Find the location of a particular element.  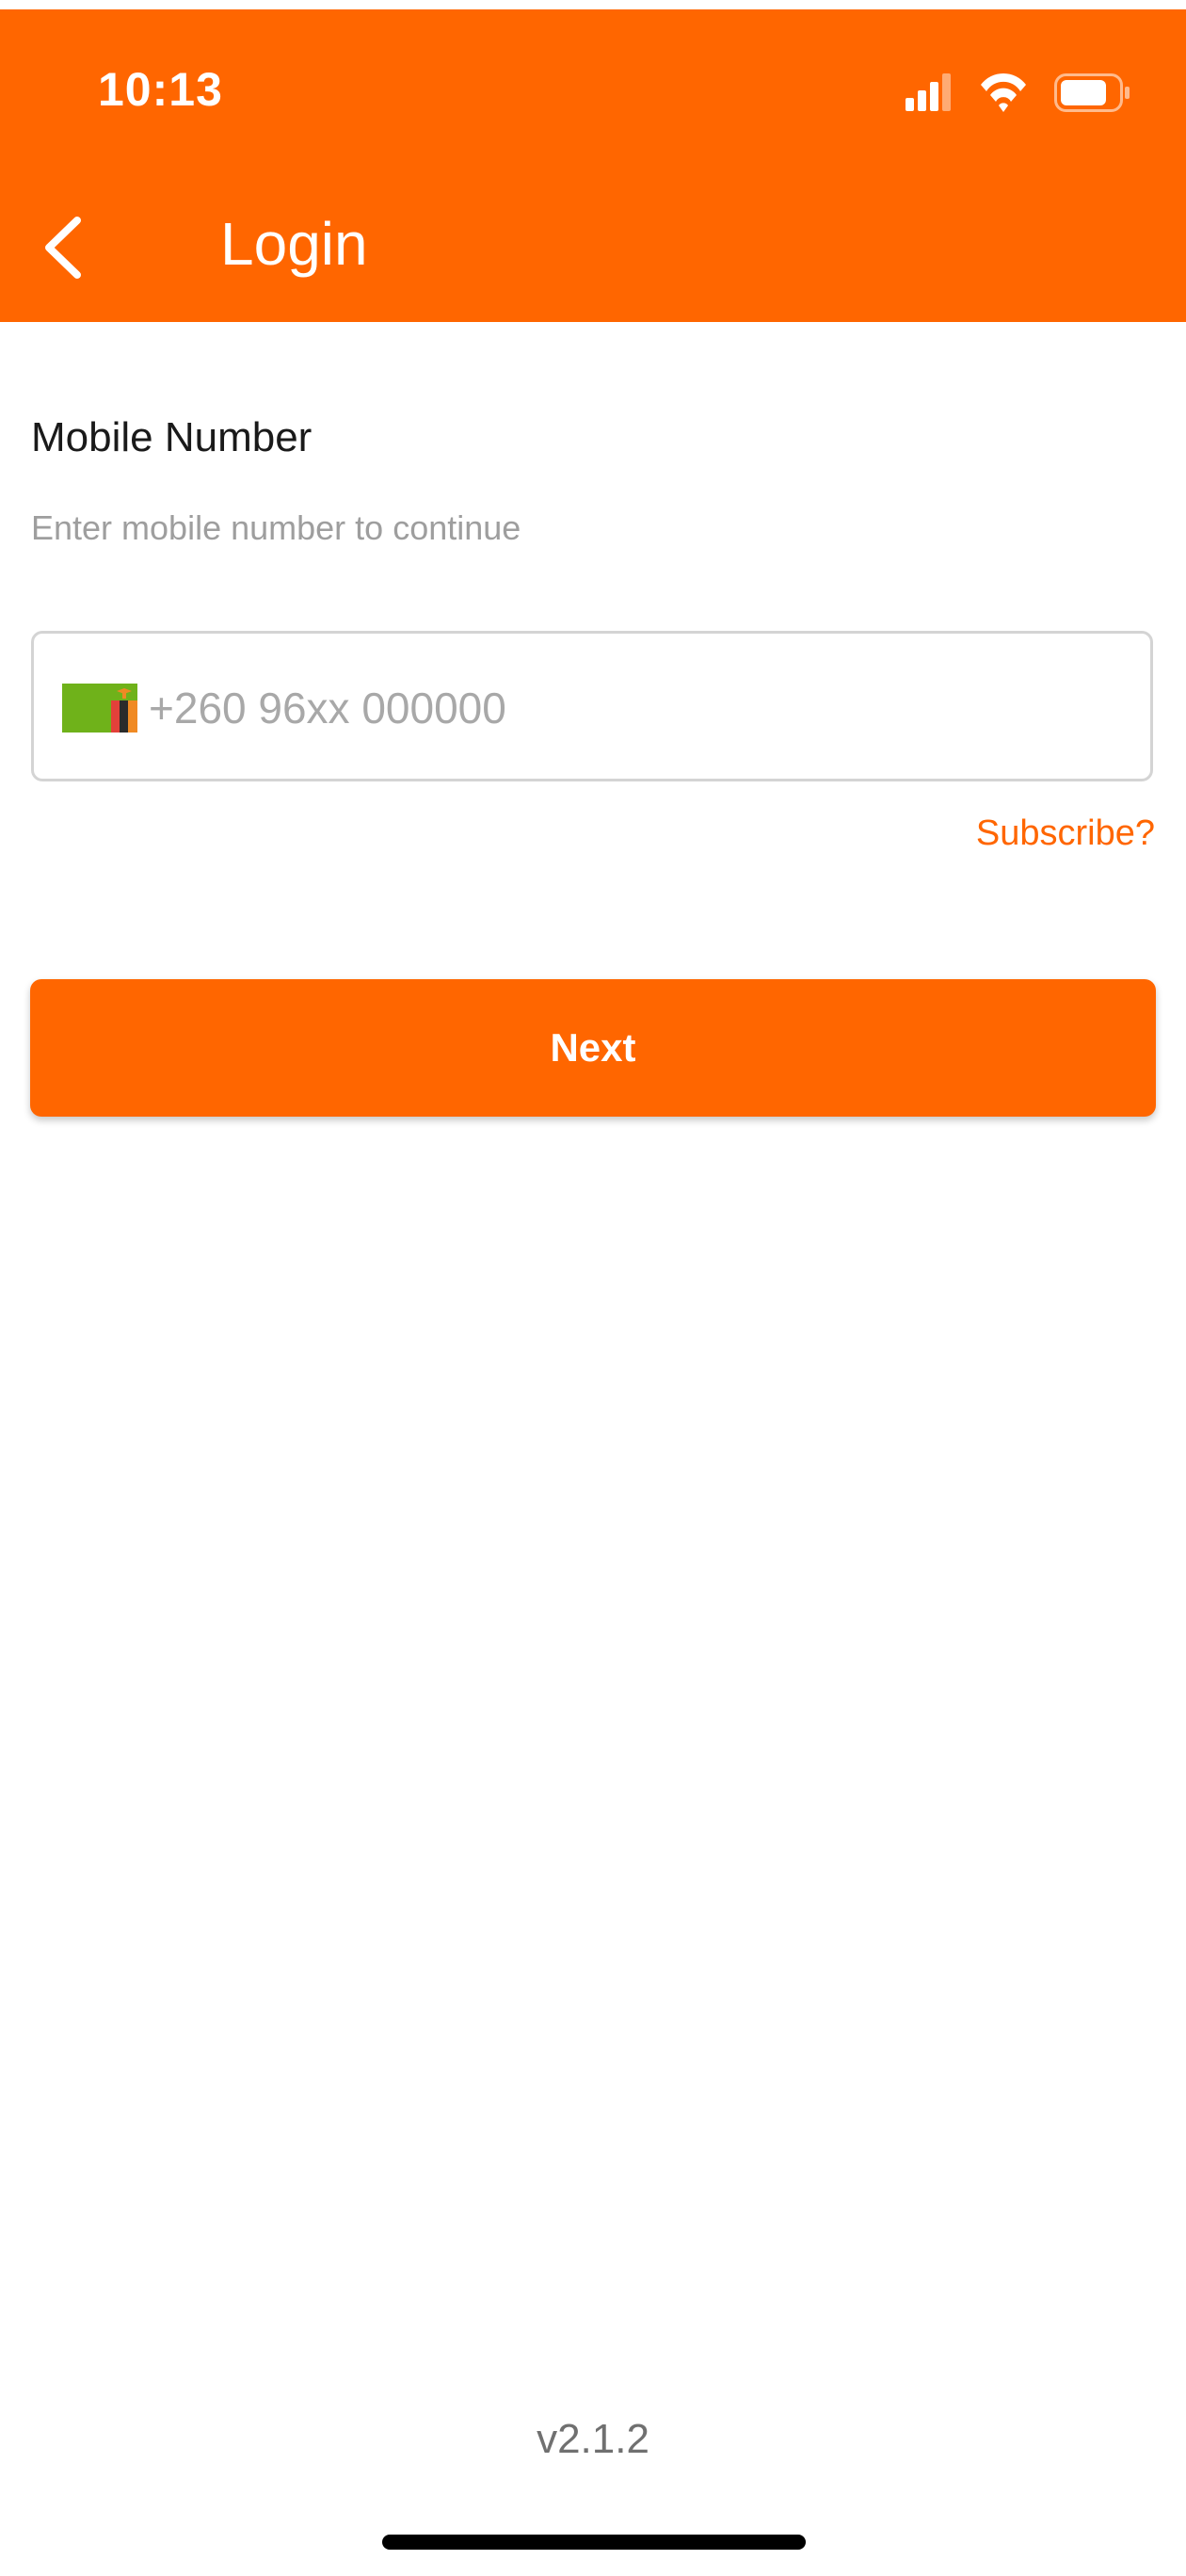

mobile-number-field is located at coordinates (592, 706).